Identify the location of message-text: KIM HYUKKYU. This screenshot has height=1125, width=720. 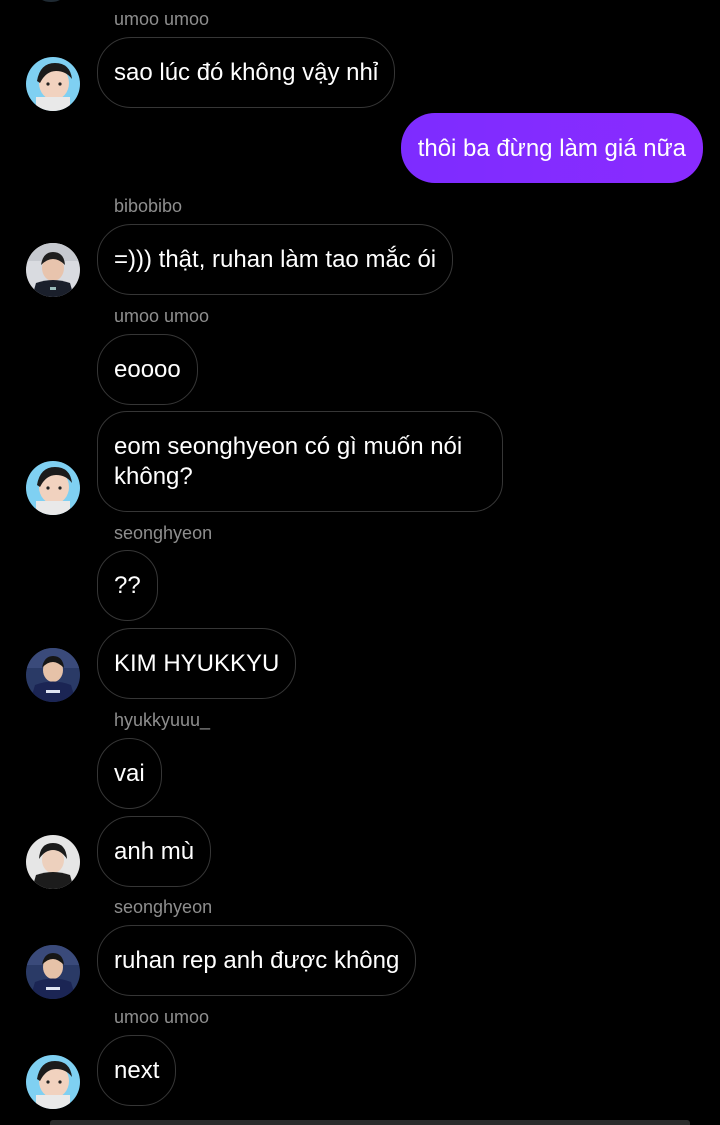
(197, 663).